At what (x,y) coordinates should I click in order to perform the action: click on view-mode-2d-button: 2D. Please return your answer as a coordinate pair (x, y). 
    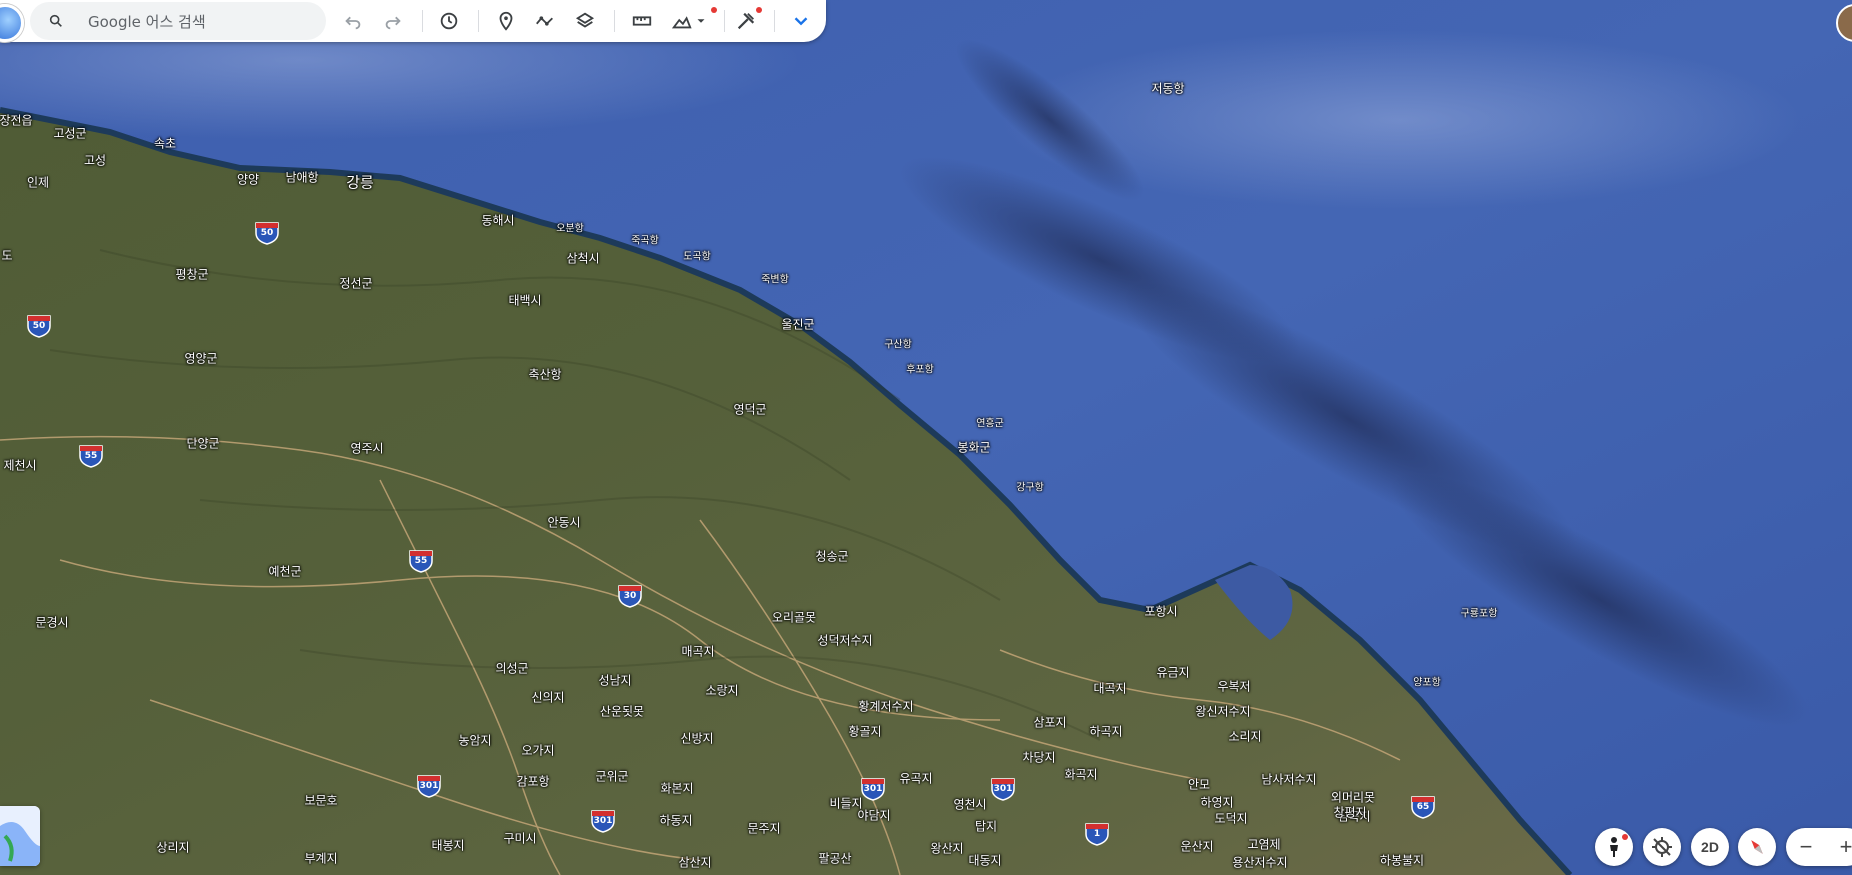
    Looking at the image, I should click on (1710, 847).